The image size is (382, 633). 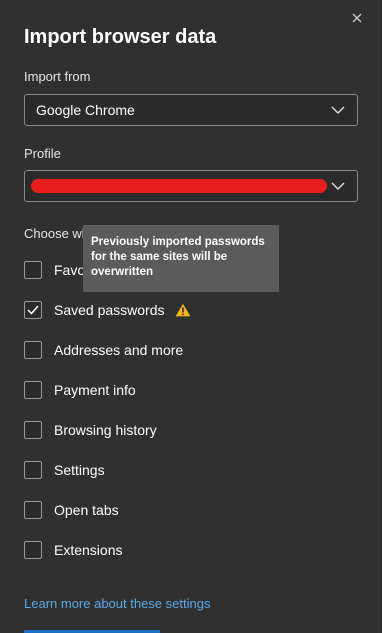 What do you see at coordinates (33, 510) in the screenshot?
I see `open-tabs-checkbox` at bounding box center [33, 510].